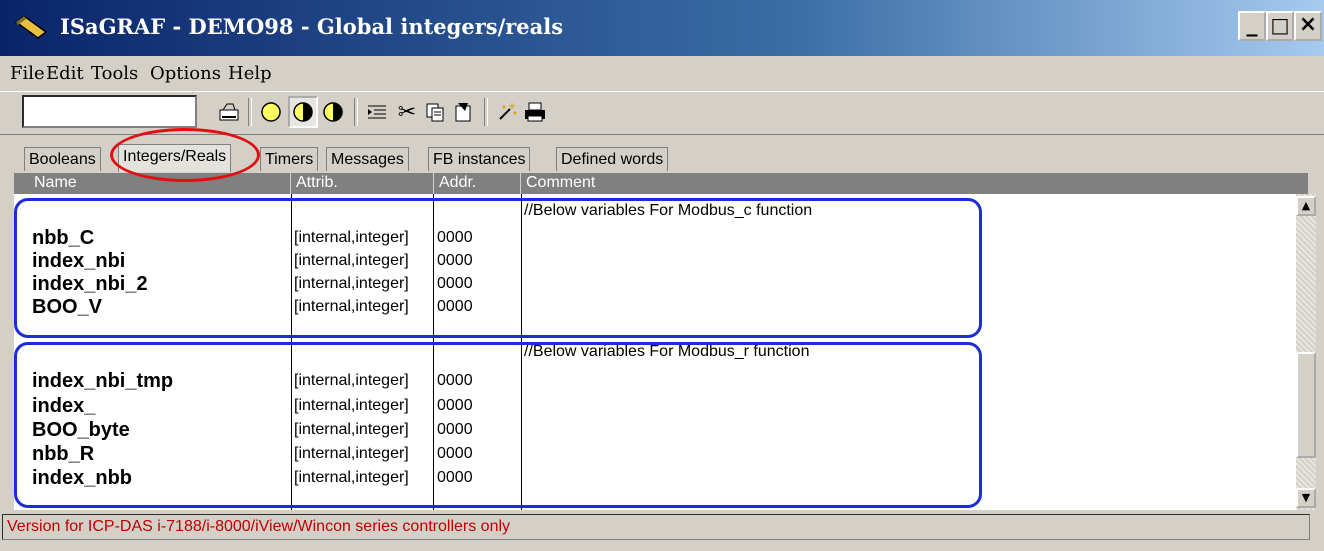 The height and width of the screenshot is (551, 1324). What do you see at coordinates (407, 112) in the screenshot?
I see `cut-icon: ✂` at bounding box center [407, 112].